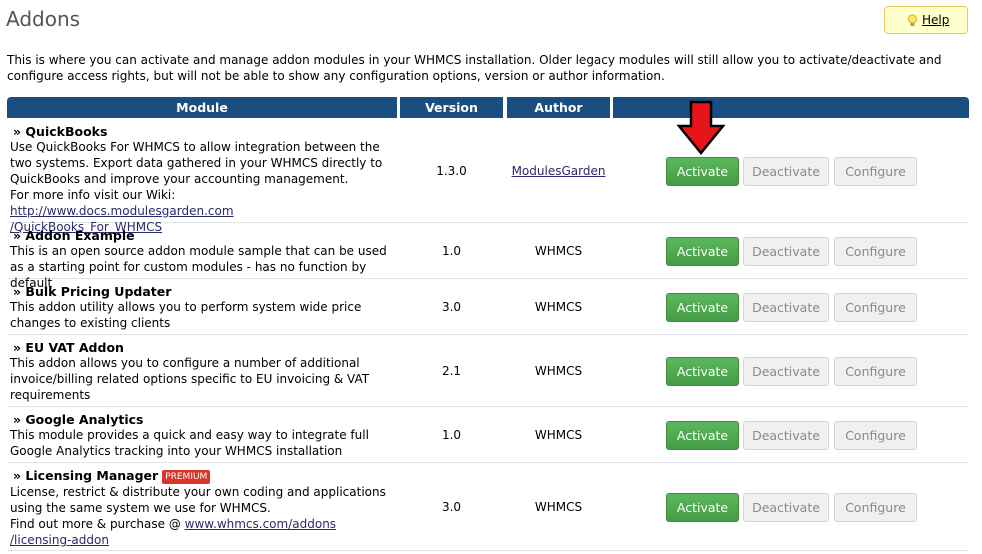  I want to click on more-info-prefix: For more info visit our Wiki:, so click(93, 195).